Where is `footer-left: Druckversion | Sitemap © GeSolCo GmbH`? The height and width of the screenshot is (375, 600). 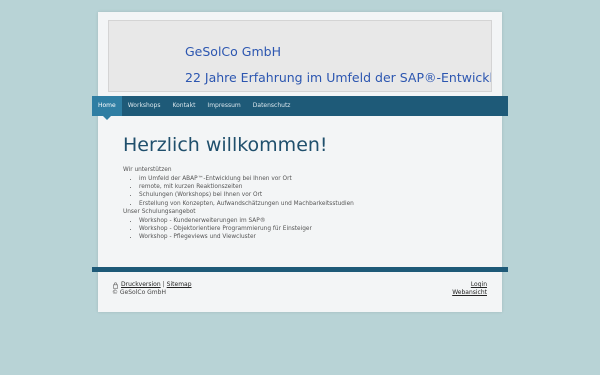
footer-left: Druckversion | Sitemap © GeSolCo GmbH is located at coordinates (152, 289).